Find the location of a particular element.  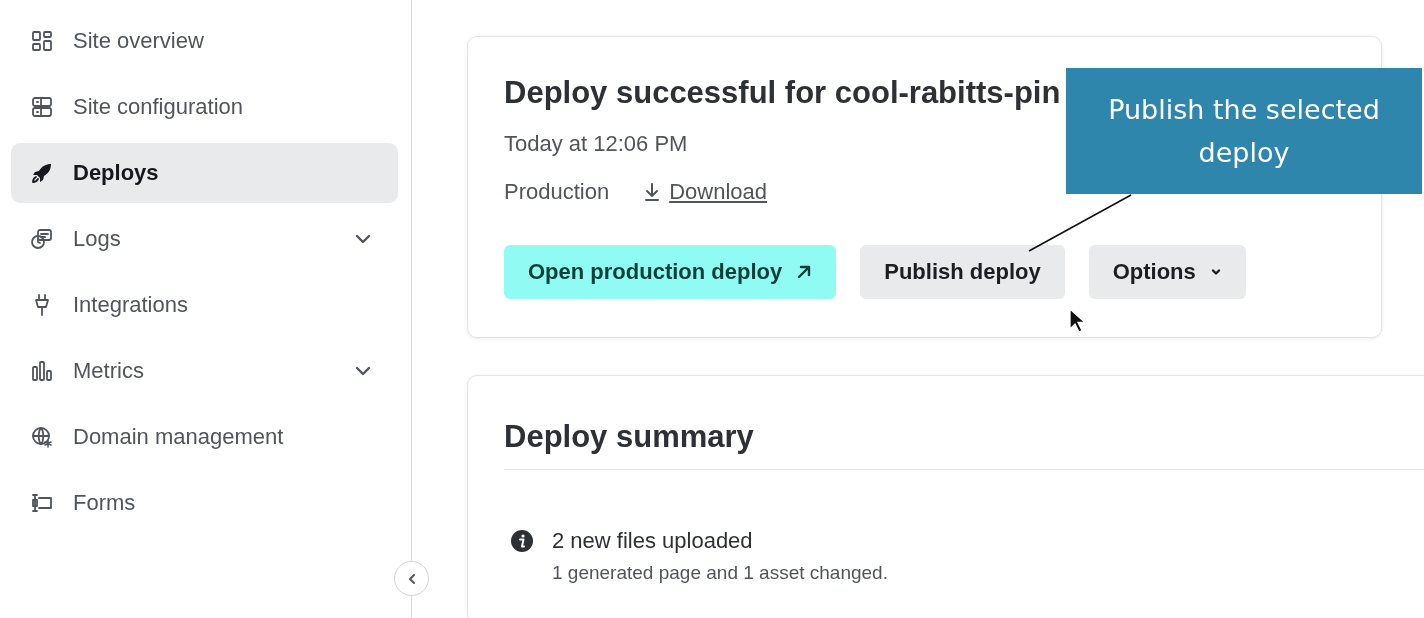

sidebar-item: Domain management is located at coordinates (204, 437).